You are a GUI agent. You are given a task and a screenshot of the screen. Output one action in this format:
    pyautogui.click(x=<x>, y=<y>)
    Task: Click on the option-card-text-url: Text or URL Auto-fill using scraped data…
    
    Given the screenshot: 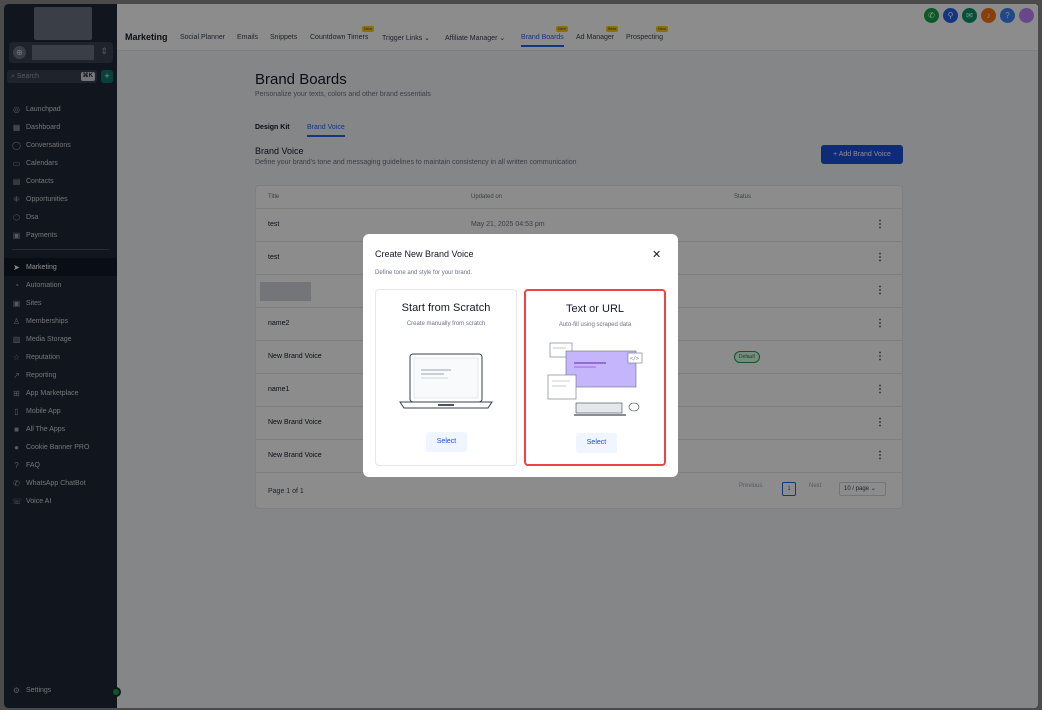 What is the action you would take?
    pyautogui.click(x=595, y=377)
    